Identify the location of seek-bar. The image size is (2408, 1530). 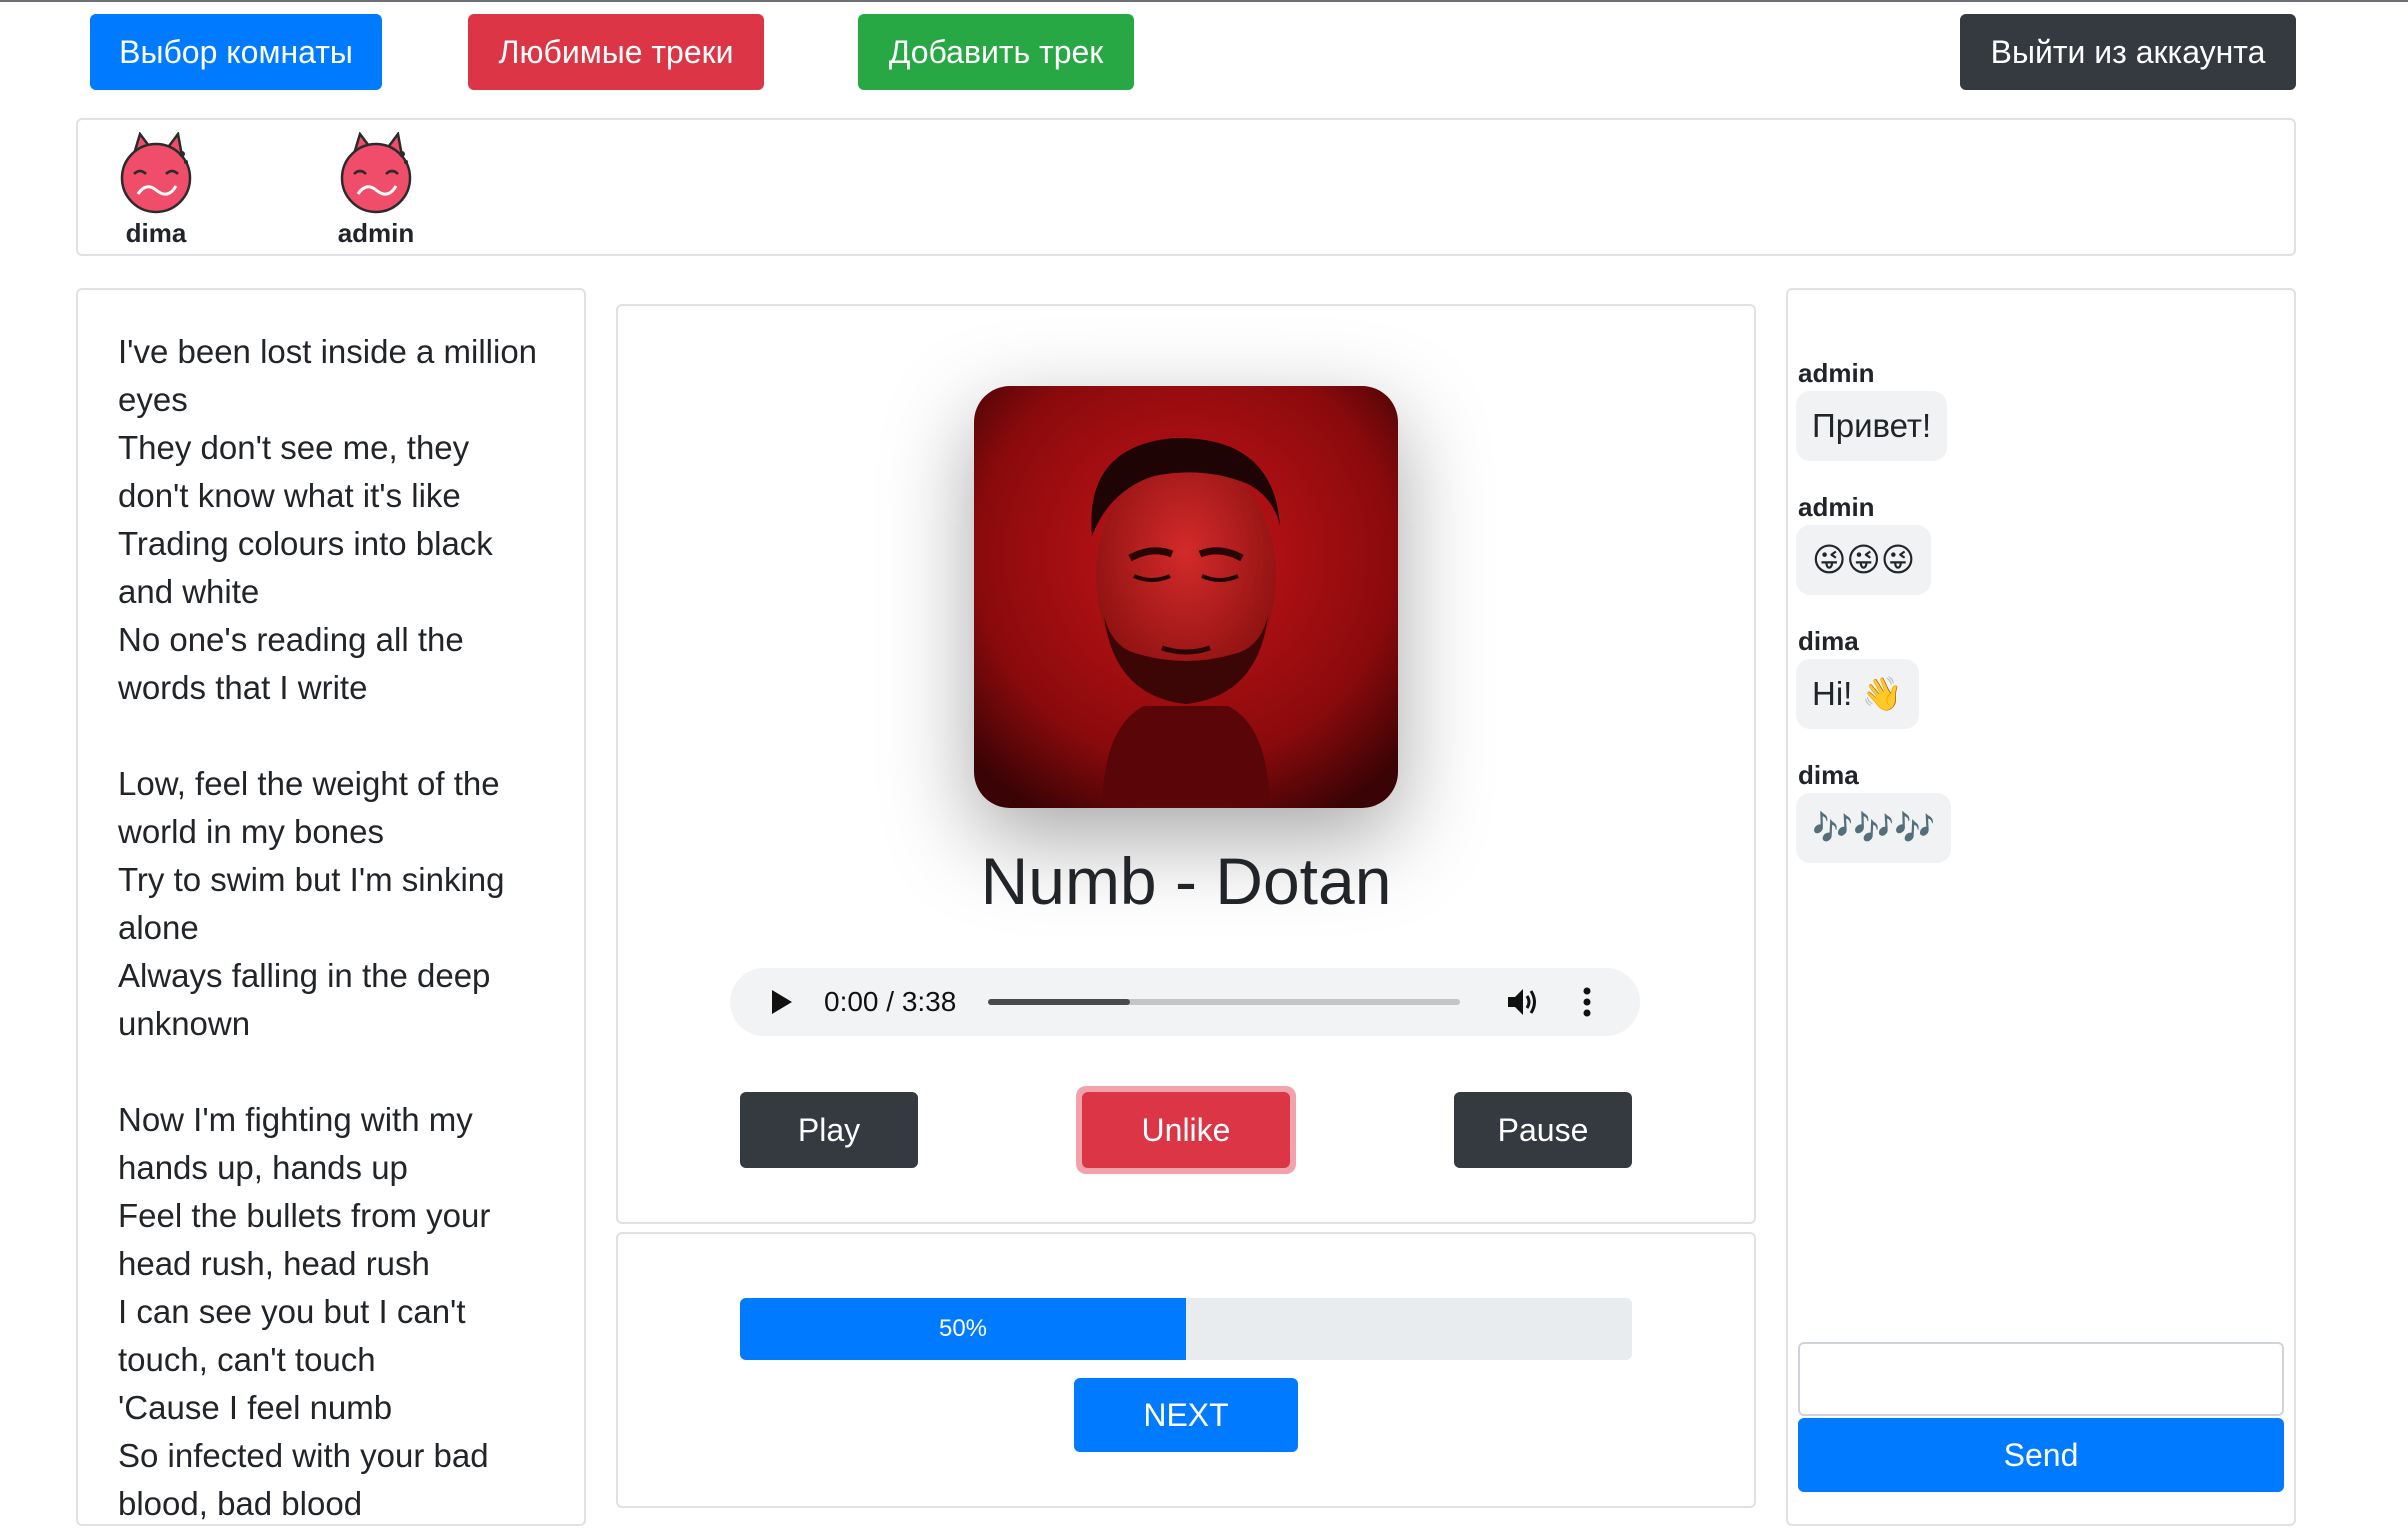
(1224, 1002).